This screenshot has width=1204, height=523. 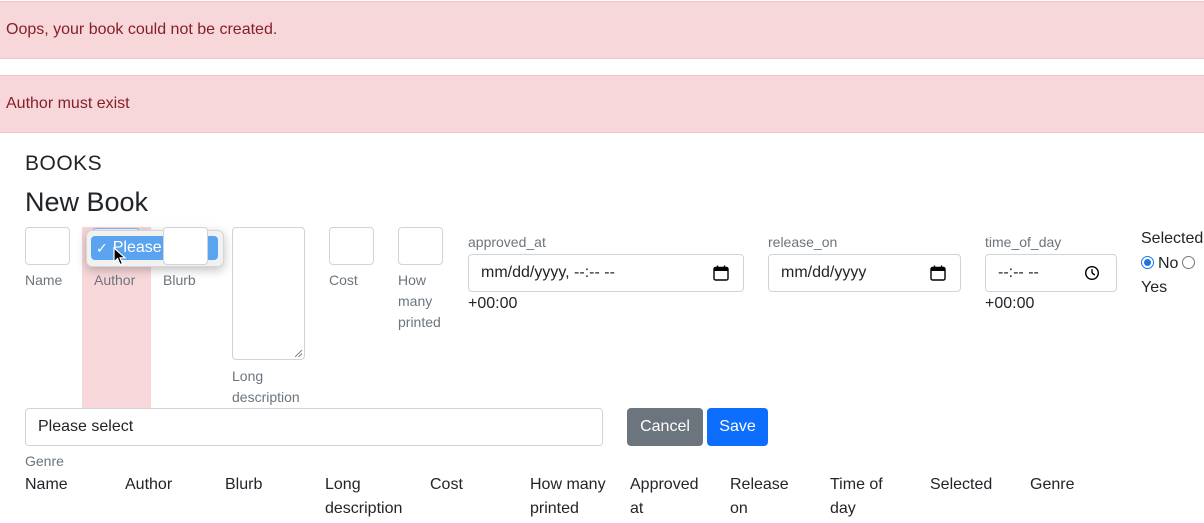 What do you see at coordinates (1147, 262) in the screenshot?
I see `selected-no-radio` at bounding box center [1147, 262].